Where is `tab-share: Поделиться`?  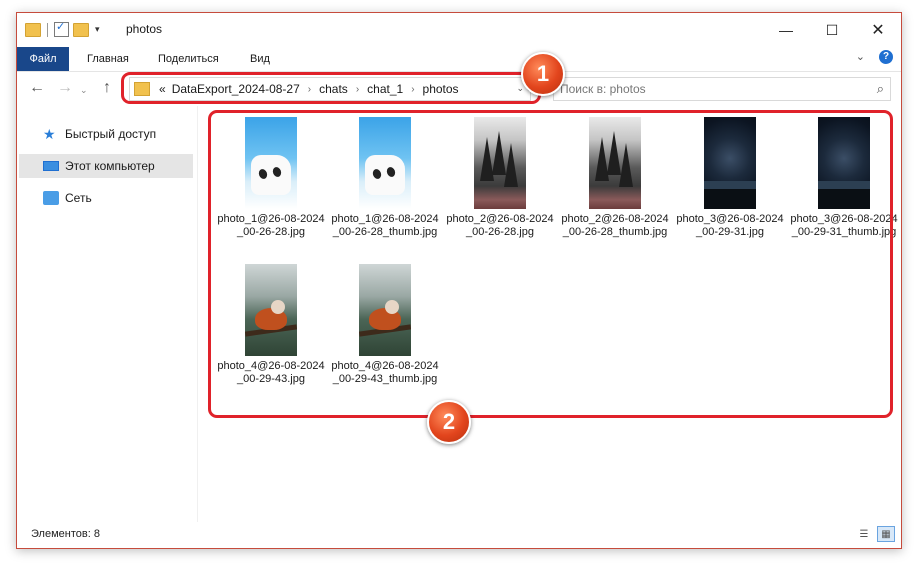
tab-share: Поделиться is located at coordinates (188, 59).